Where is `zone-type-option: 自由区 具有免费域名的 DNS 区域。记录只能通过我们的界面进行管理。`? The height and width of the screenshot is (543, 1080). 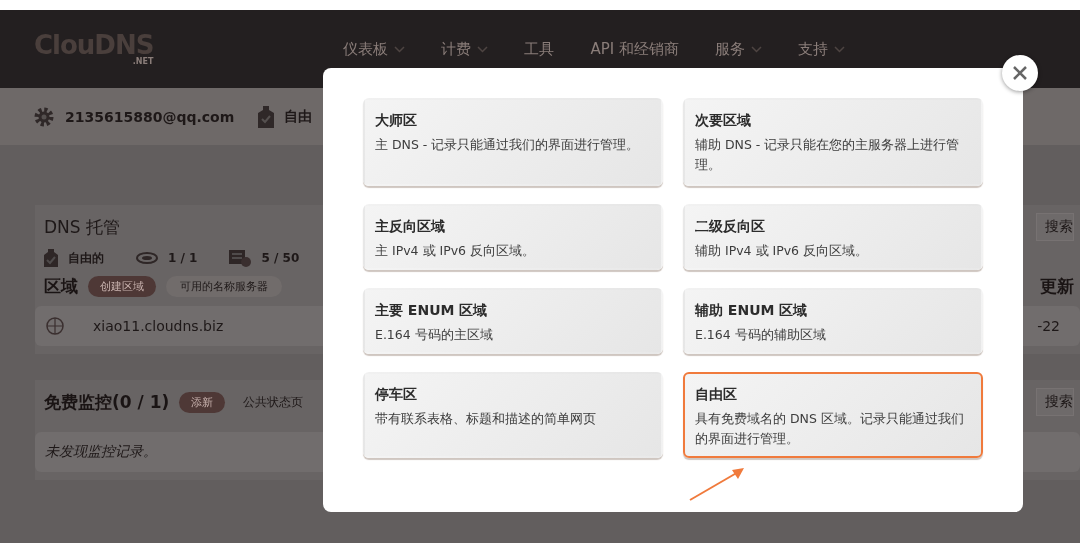 zone-type-option: 自由区 具有免费域名的 DNS 区域。记录只能通过我们的界面进行管理。 is located at coordinates (833, 415).